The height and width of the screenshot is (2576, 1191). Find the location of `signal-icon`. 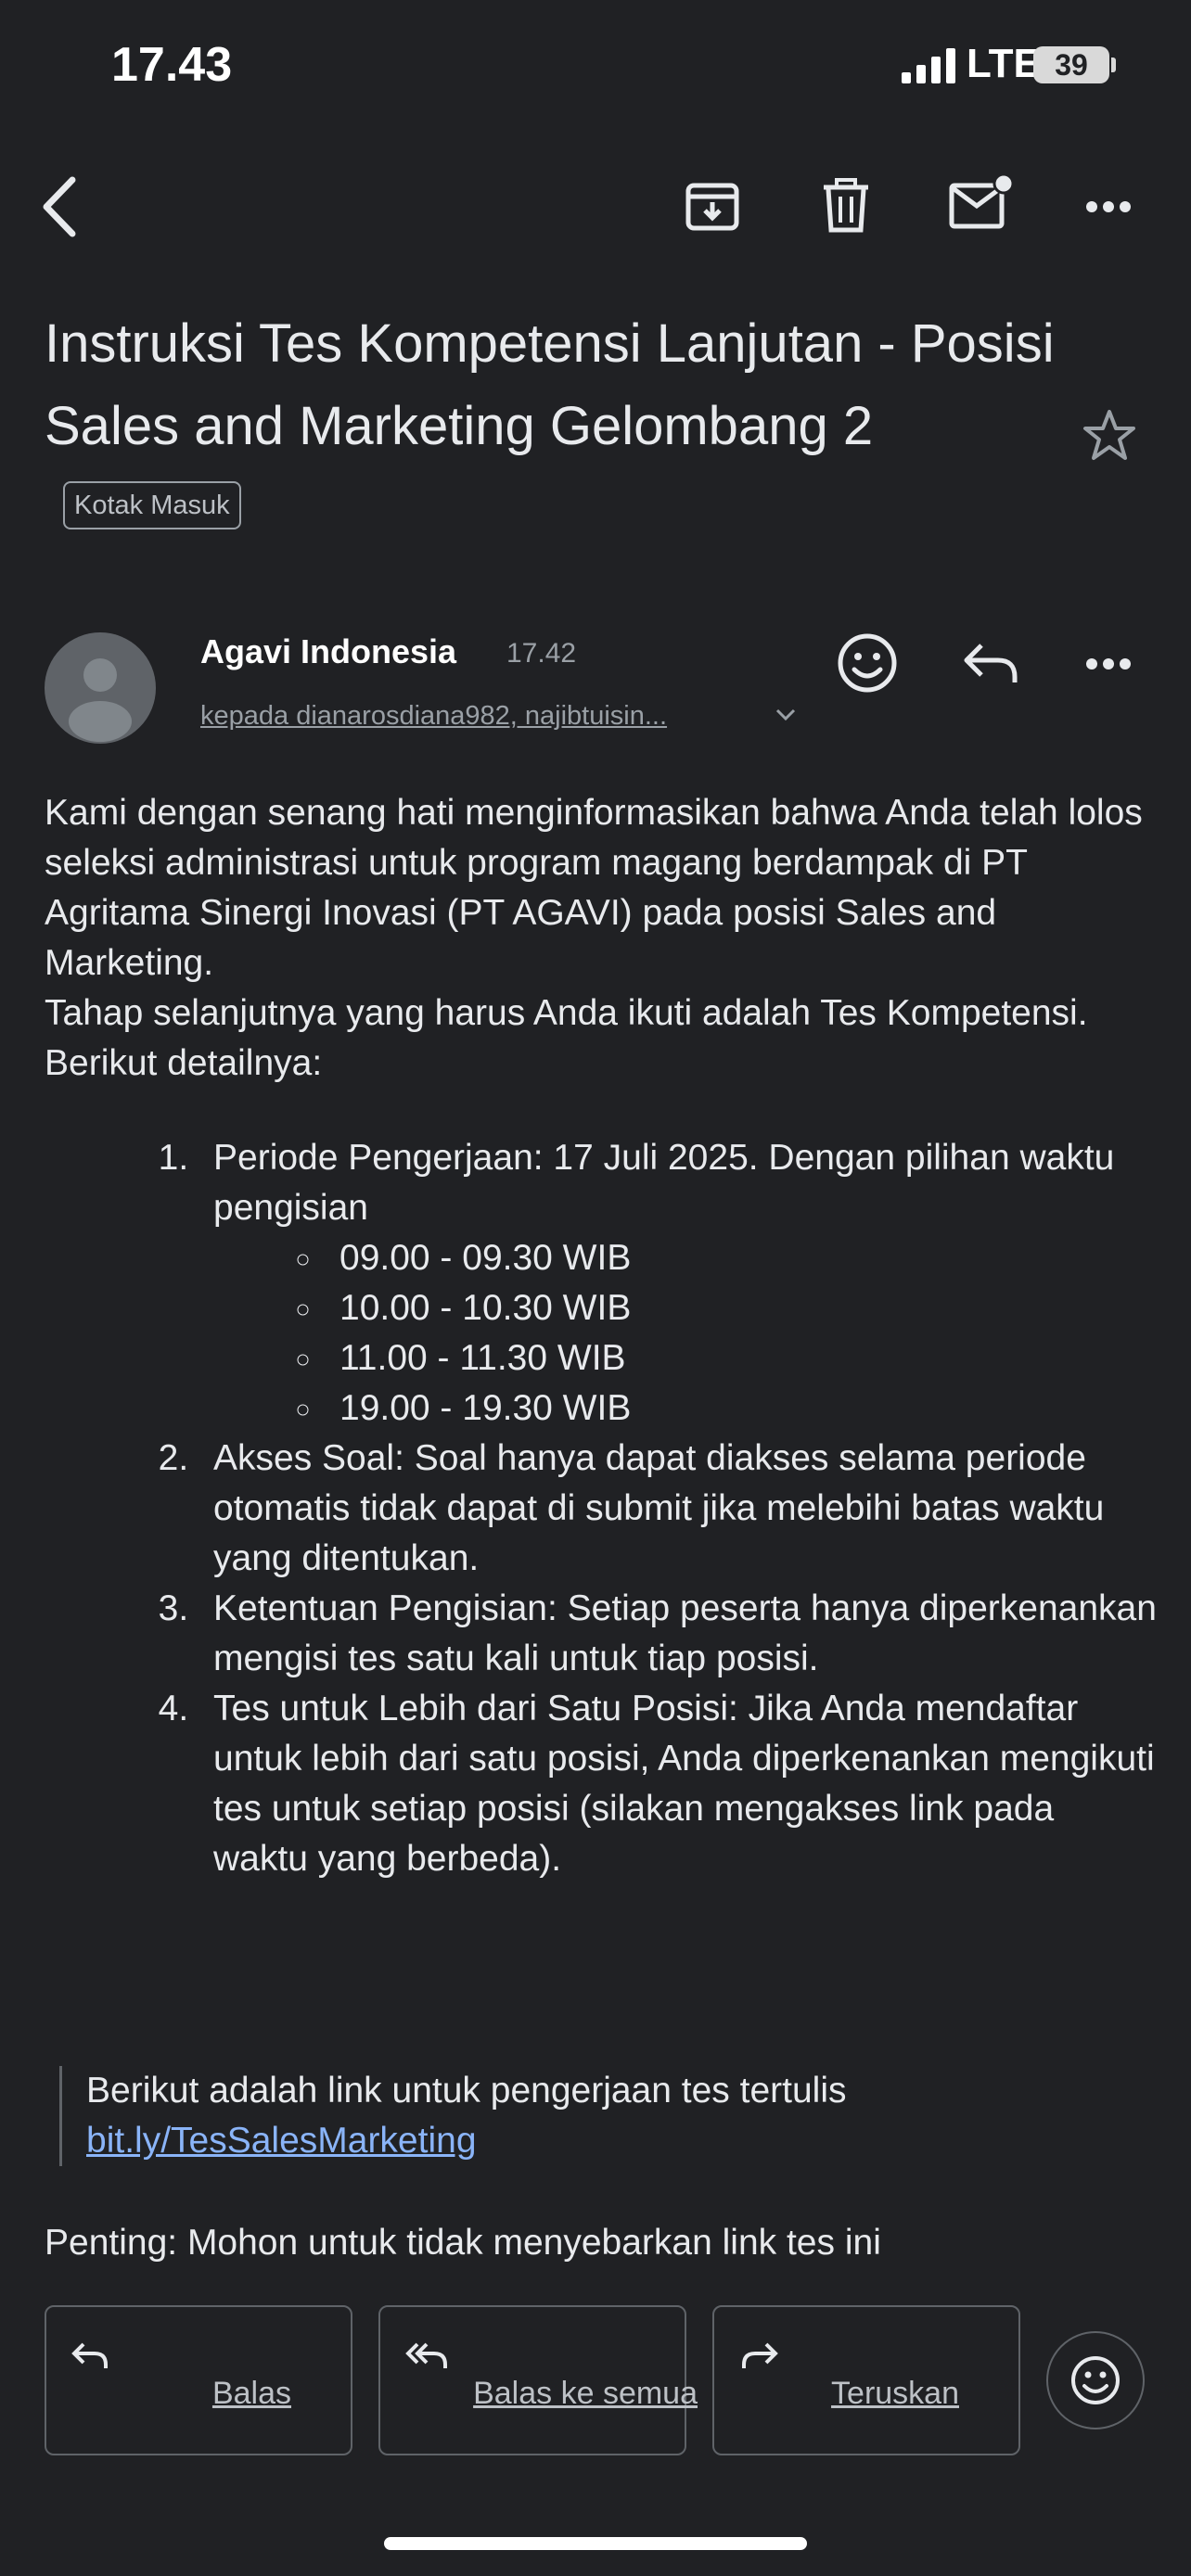

signal-icon is located at coordinates (931, 66).